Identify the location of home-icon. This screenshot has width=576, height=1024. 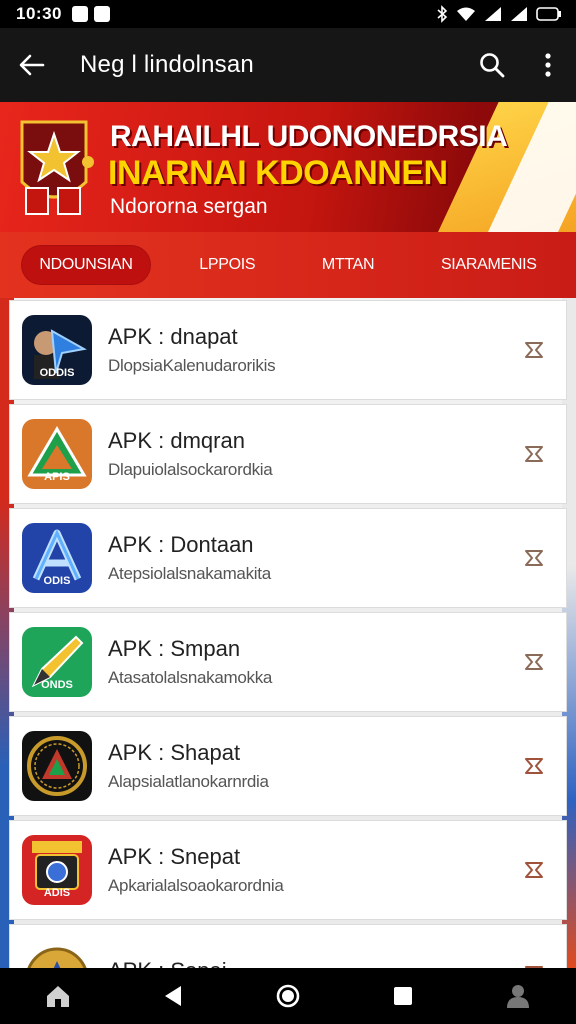
(57, 996).